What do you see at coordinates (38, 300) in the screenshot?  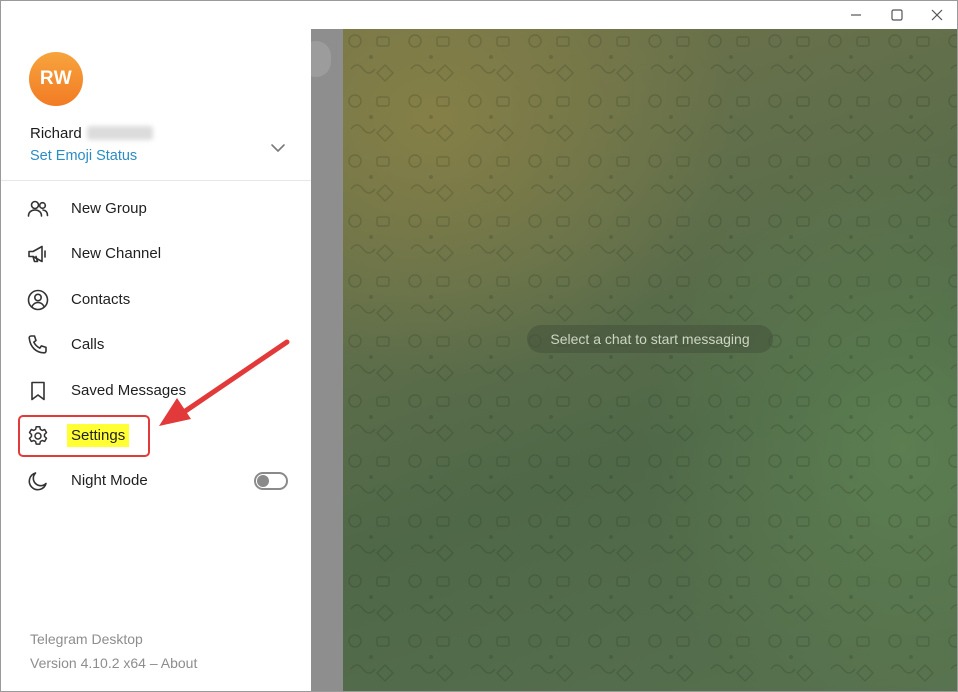 I see `person-circle-icon` at bounding box center [38, 300].